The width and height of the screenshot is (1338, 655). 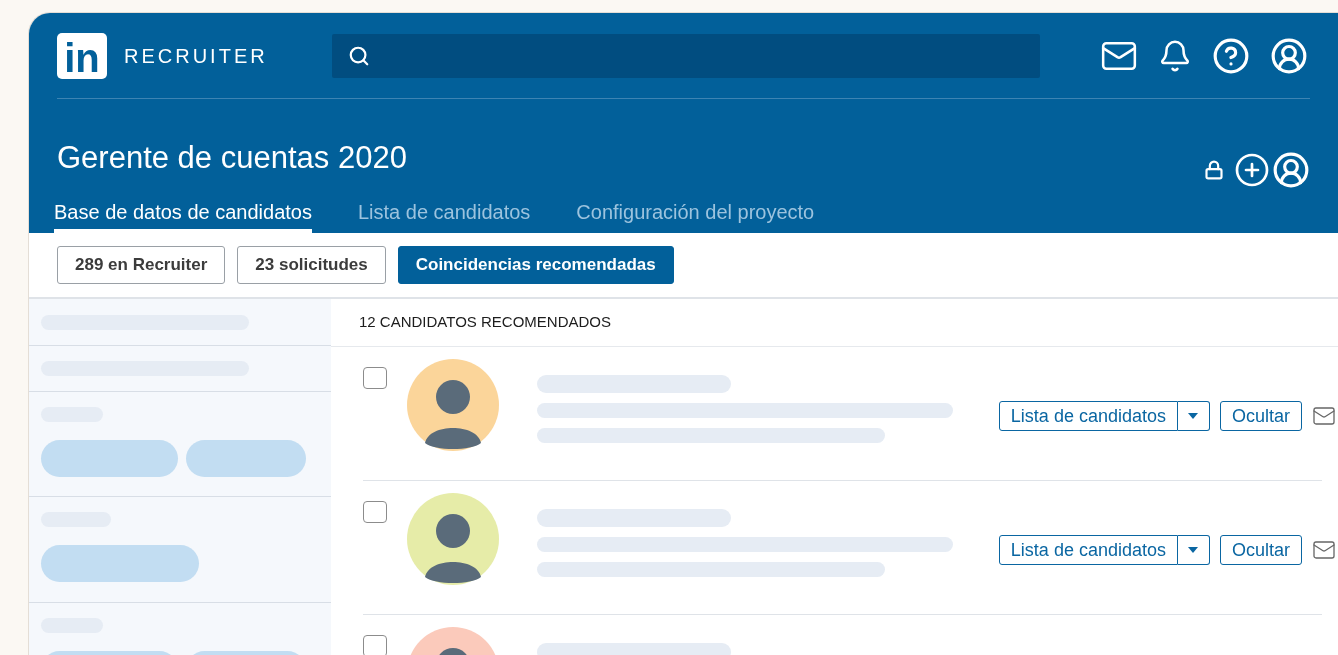 What do you see at coordinates (1252, 170) in the screenshot?
I see `add-icon` at bounding box center [1252, 170].